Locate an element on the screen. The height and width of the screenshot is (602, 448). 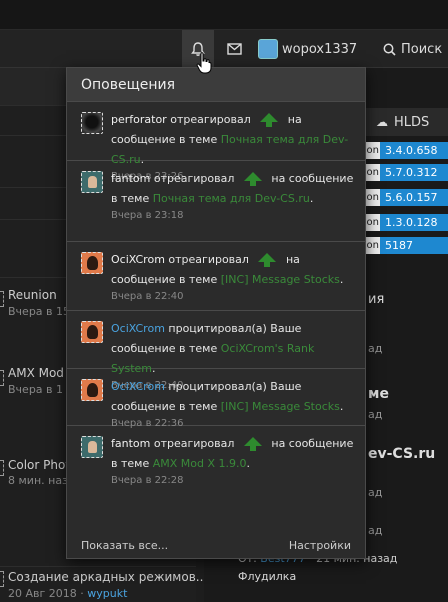
forum-name: Флудилка is located at coordinates (267, 576).